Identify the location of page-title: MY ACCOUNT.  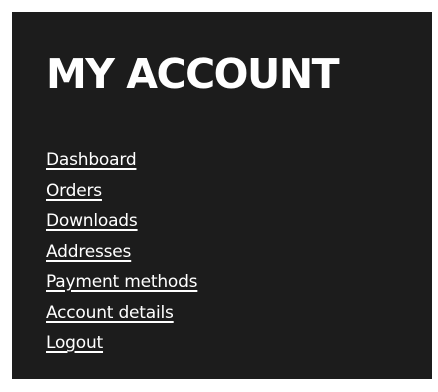
(193, 74).